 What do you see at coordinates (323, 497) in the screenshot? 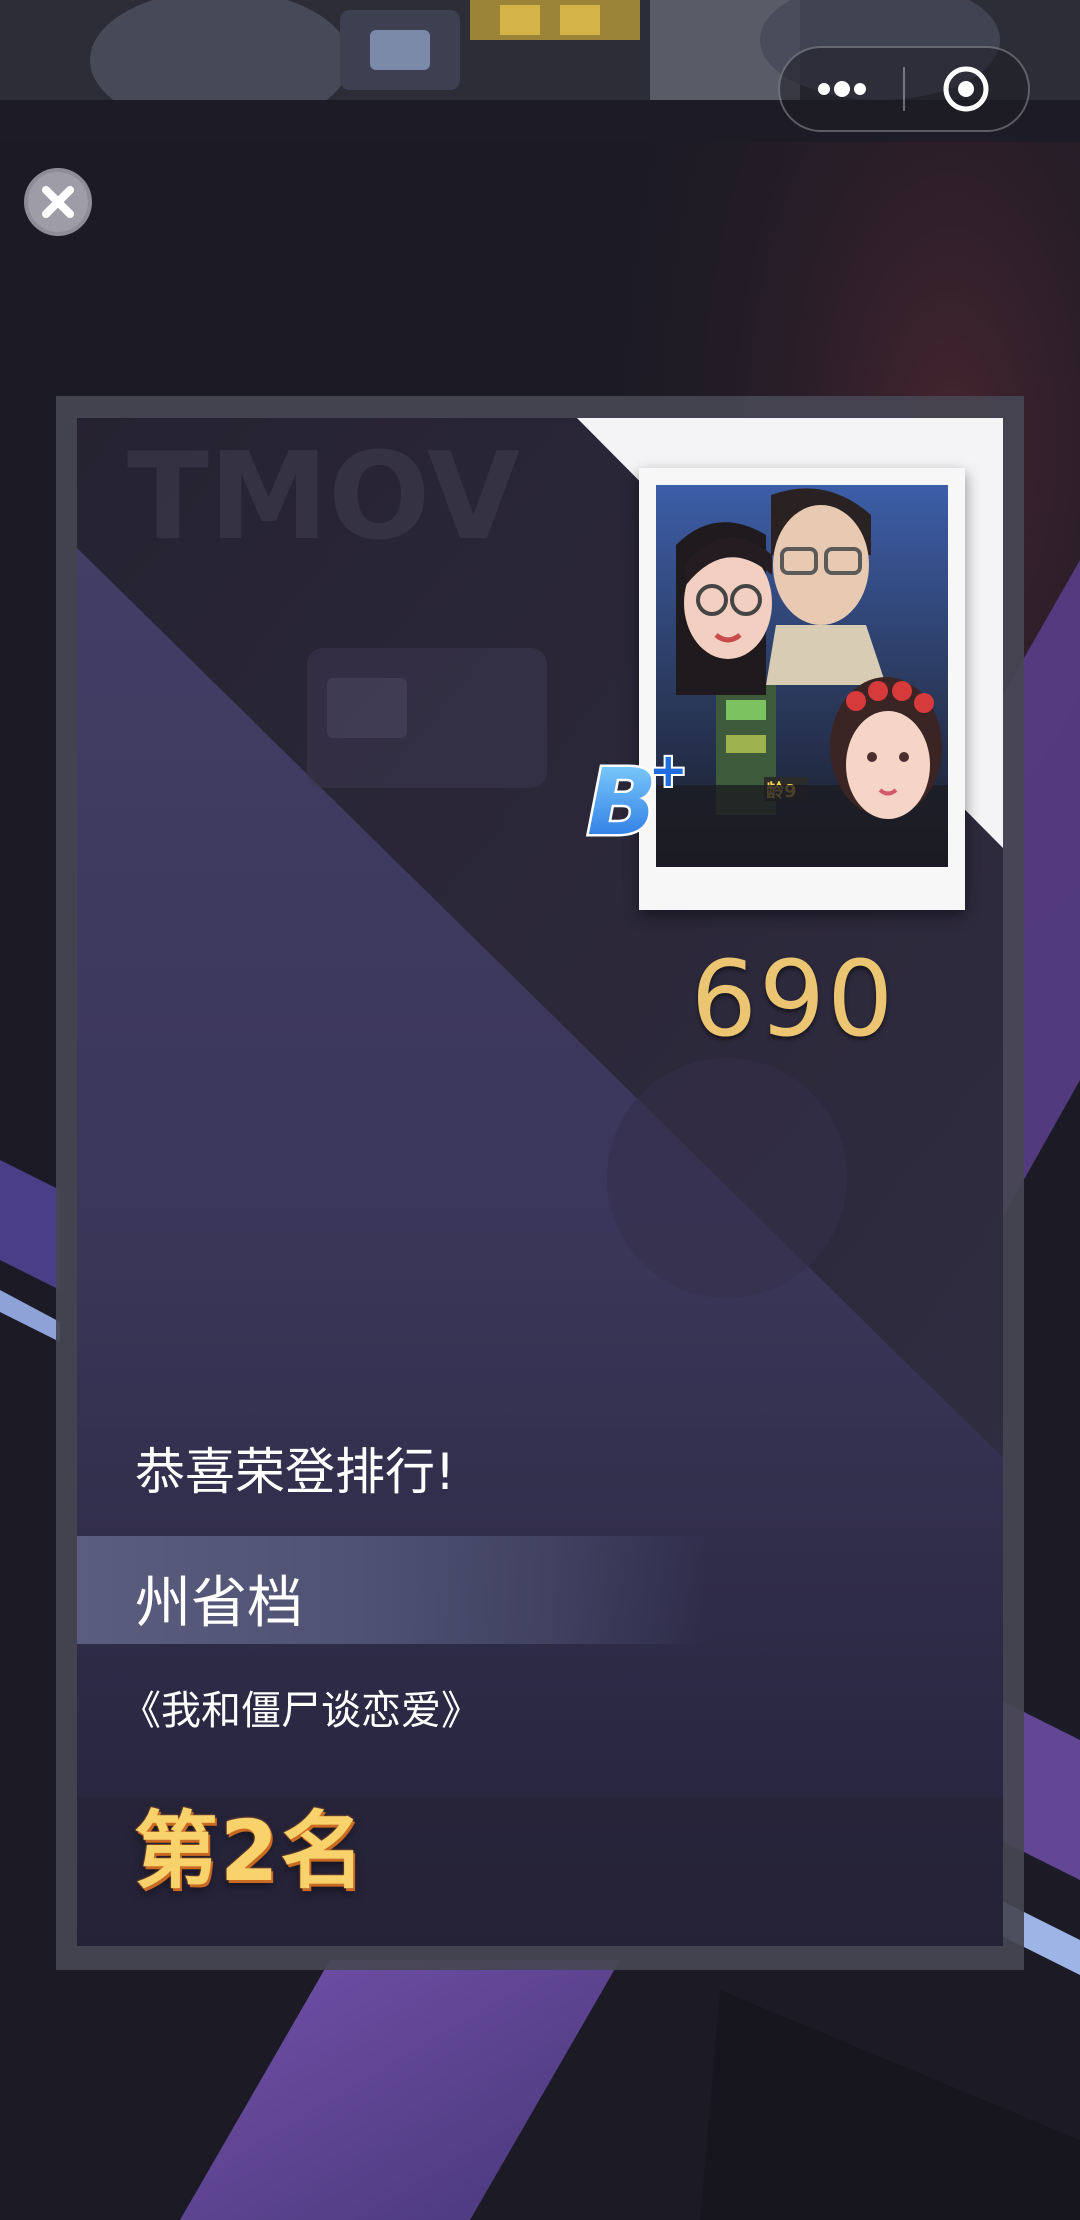
I see `svg-text: TMOV` at bounding box center [323, 497].